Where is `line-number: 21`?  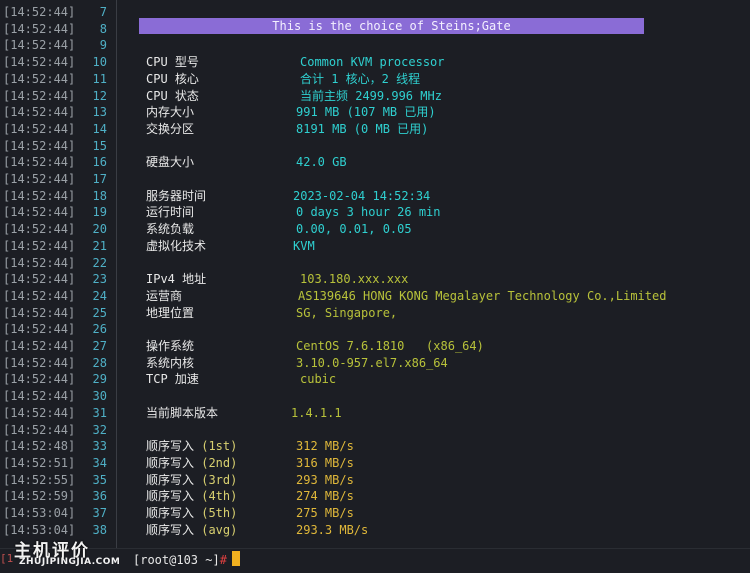 line-number: 21 is located at coordinates (99, 245).